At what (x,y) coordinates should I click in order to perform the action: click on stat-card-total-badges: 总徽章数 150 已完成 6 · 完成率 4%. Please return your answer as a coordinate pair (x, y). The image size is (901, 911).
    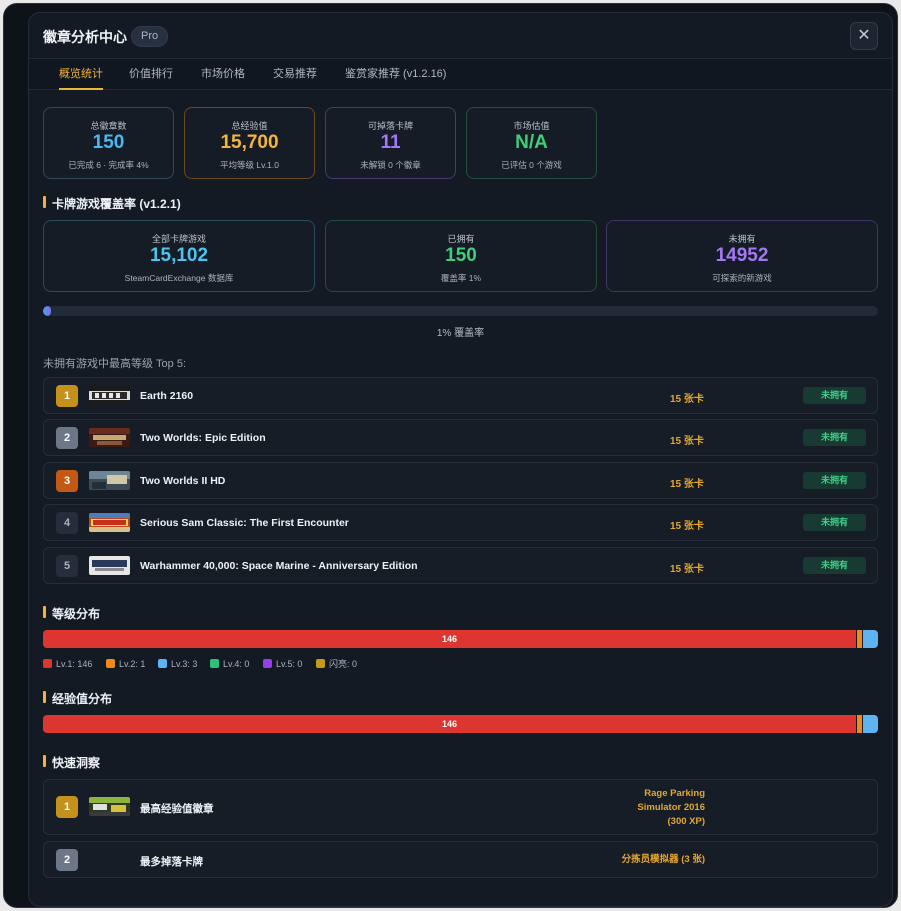
    Looking at the image, I should click on (108, 143).